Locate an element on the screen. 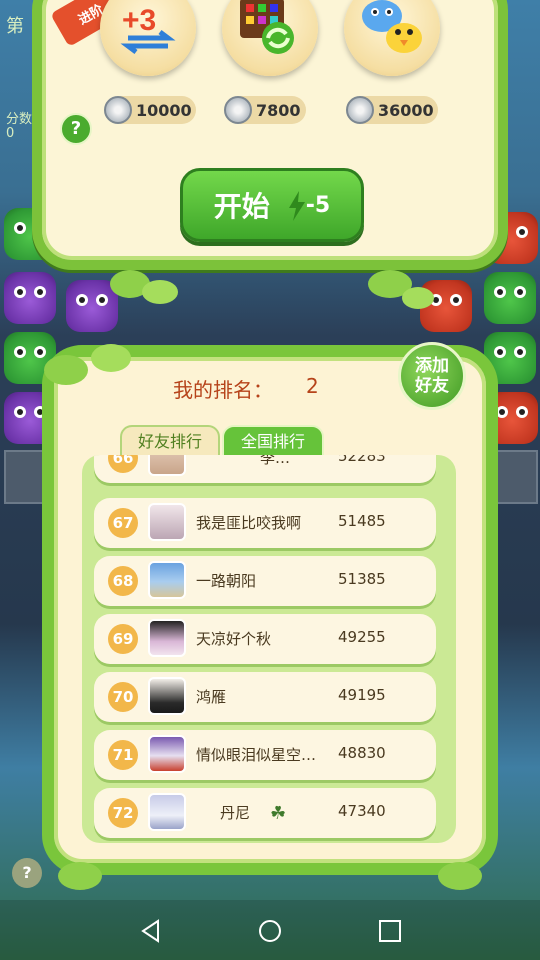 This screenshot has width=540, height=960. rank-badge: 70 is located at coordinates (123, 697).